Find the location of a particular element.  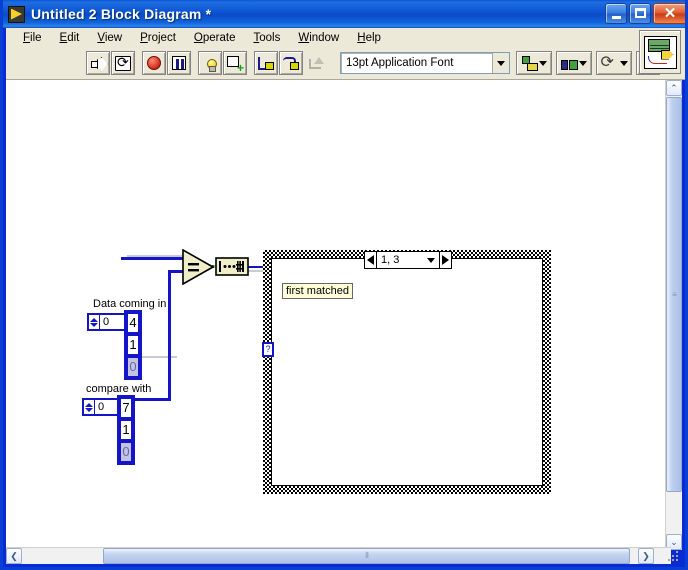

lightbulb-icon is located at coordinates (210, 63).